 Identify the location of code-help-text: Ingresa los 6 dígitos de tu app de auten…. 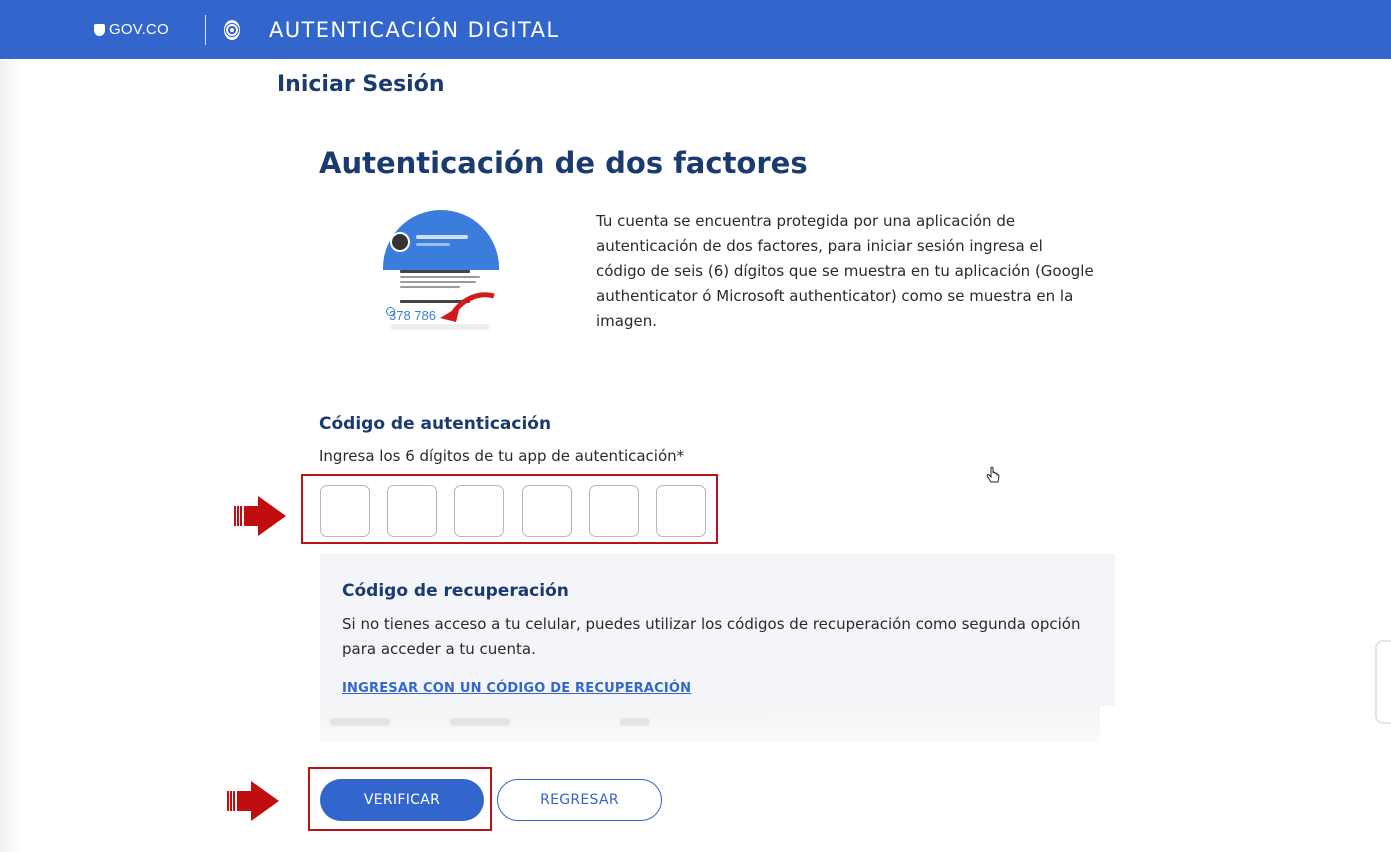
(502, 456).